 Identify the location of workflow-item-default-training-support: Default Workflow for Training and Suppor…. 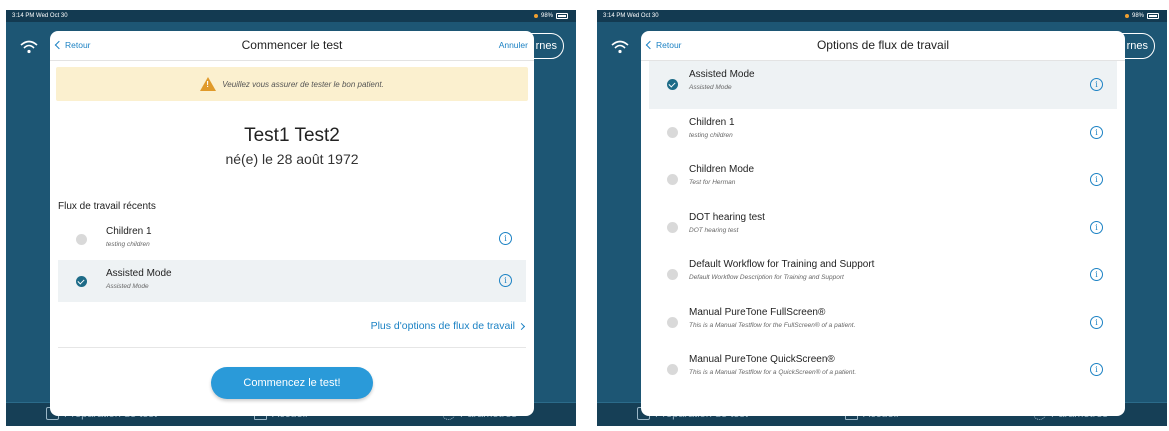
(883, 275).